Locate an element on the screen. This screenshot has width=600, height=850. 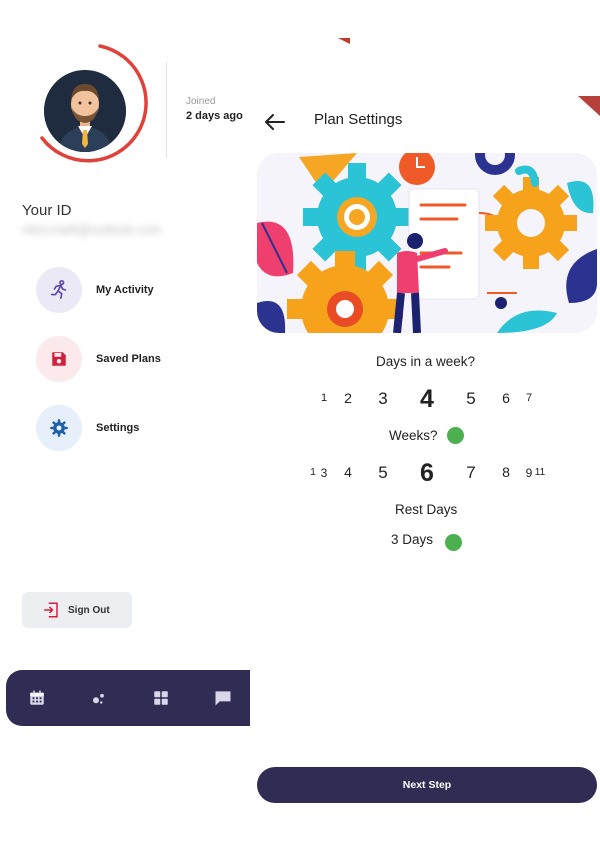
weeks-option: 3 is located at coordinates (324, 473).